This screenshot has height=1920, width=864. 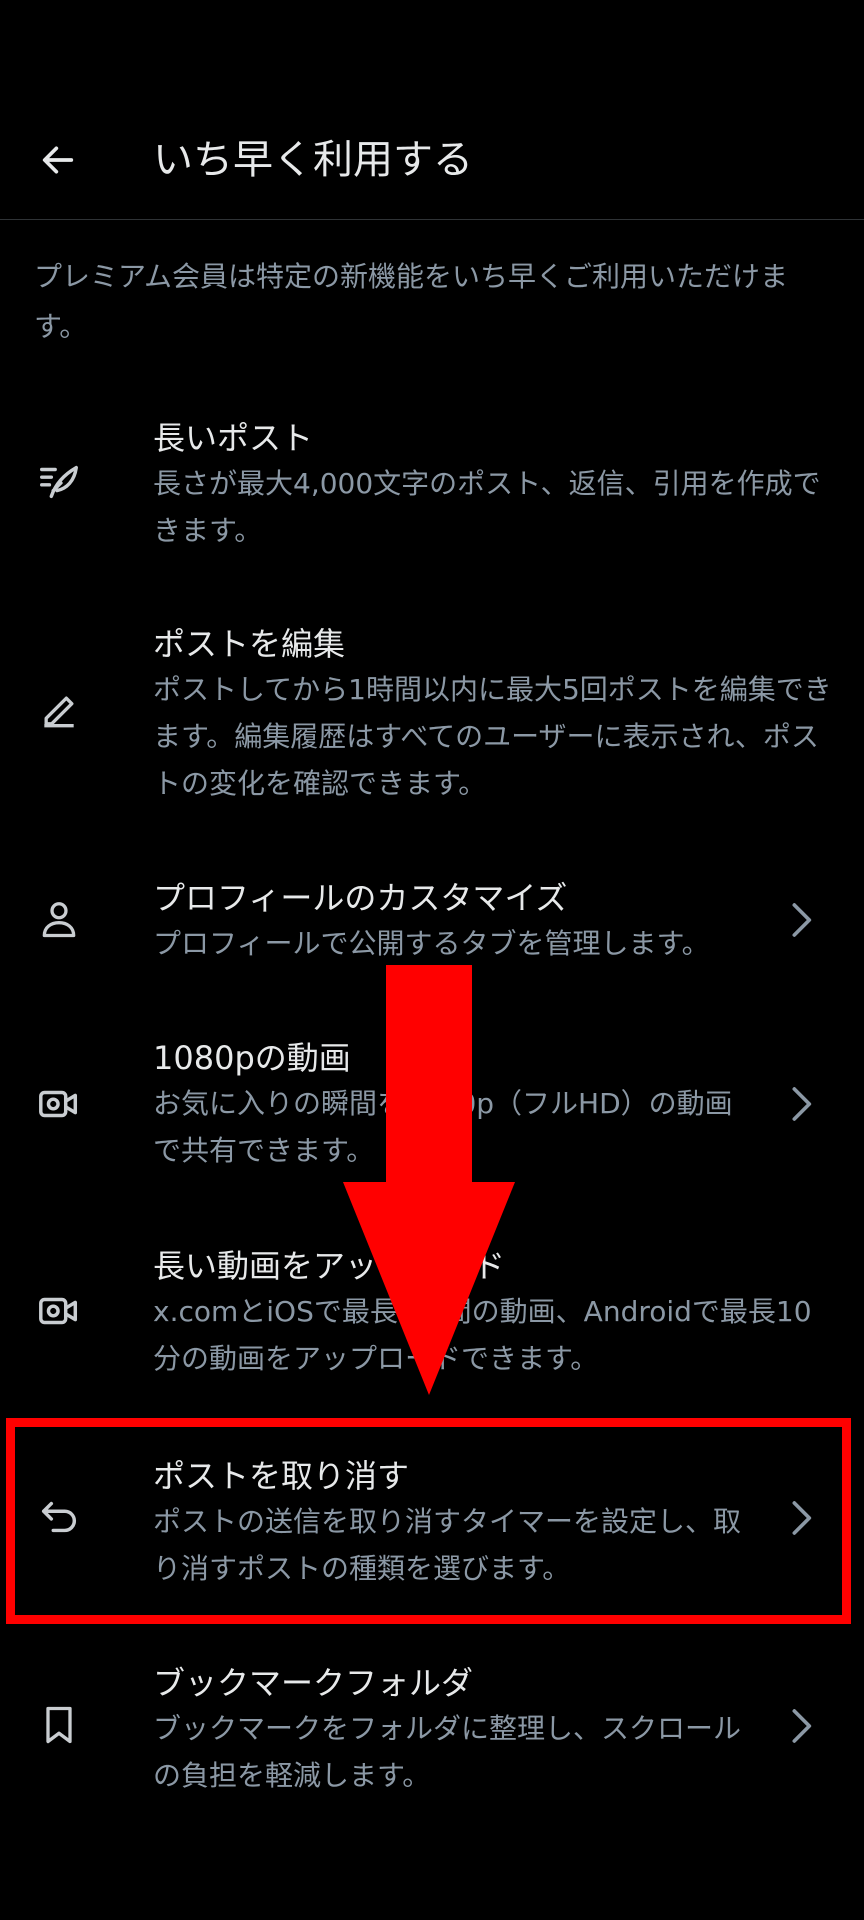 I want to click on feature-item-description: プロフィールで公開するタブを管理します。, so click(x=431, y=943).